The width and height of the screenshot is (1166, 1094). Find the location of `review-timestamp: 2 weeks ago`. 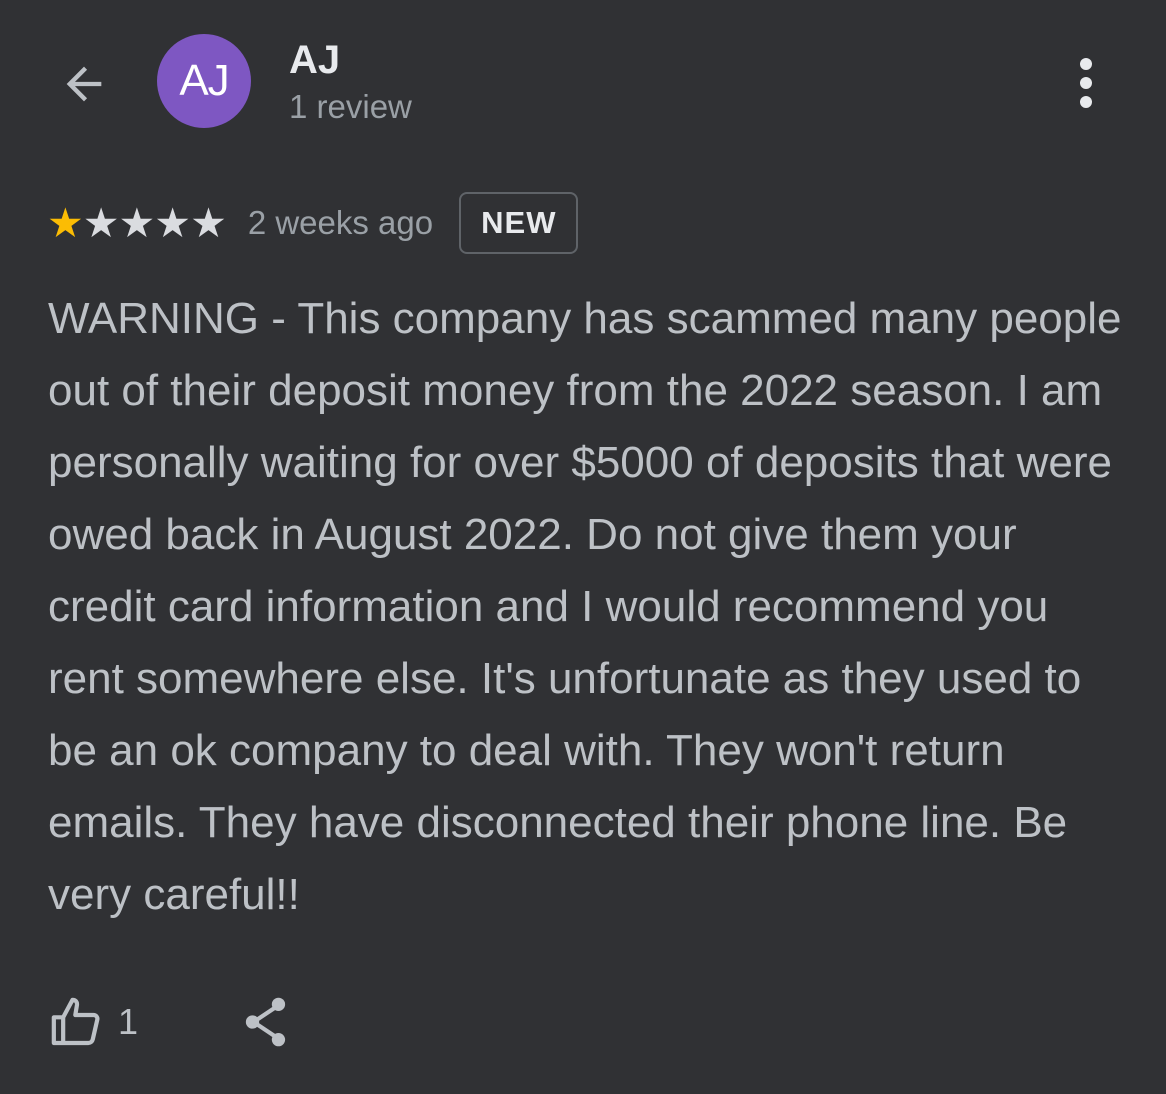

review-timestamp: 2 weeks ago is located at coordinates (340, 222).